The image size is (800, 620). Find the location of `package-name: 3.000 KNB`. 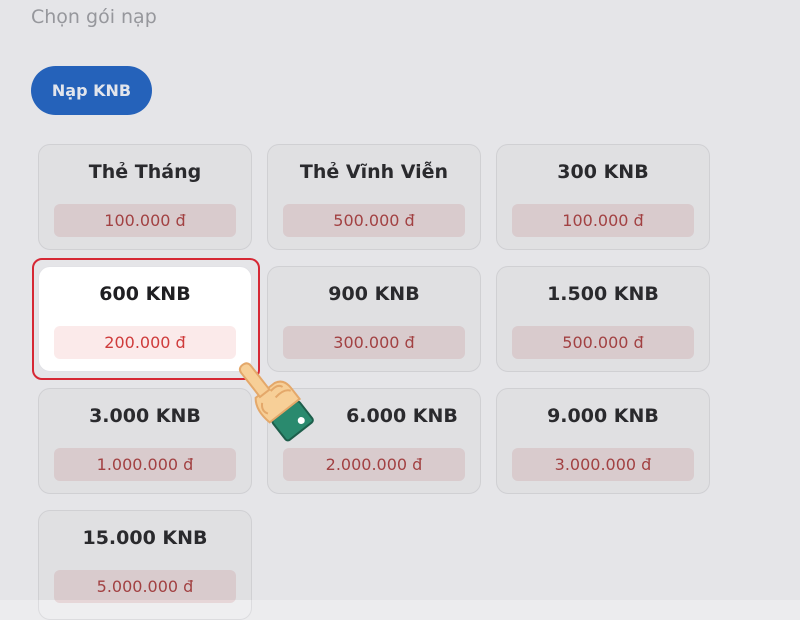

package-name: 3.000 KNB is located at coordinates (145, 416).